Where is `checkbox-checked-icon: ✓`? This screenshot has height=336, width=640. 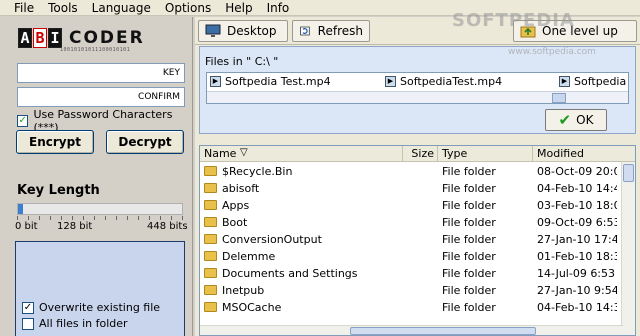
checkbox-checked-icon: ✓ is located at coordinates (28, 307).